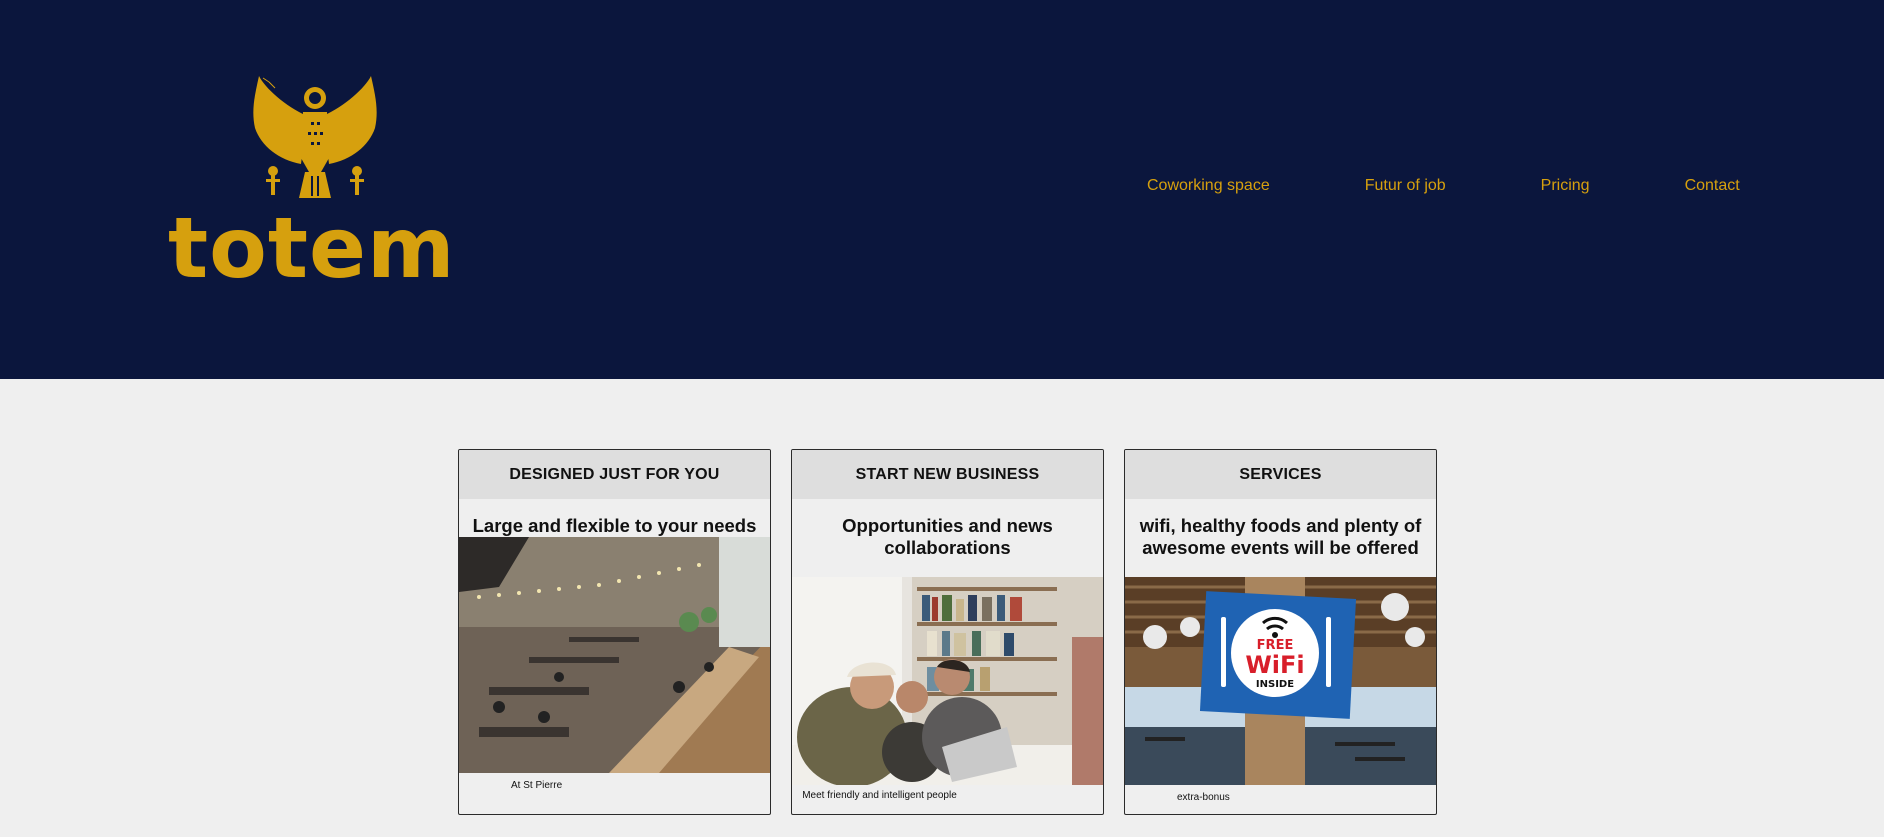  I want to click on nav-contact: Contact, so click(1712, 186).